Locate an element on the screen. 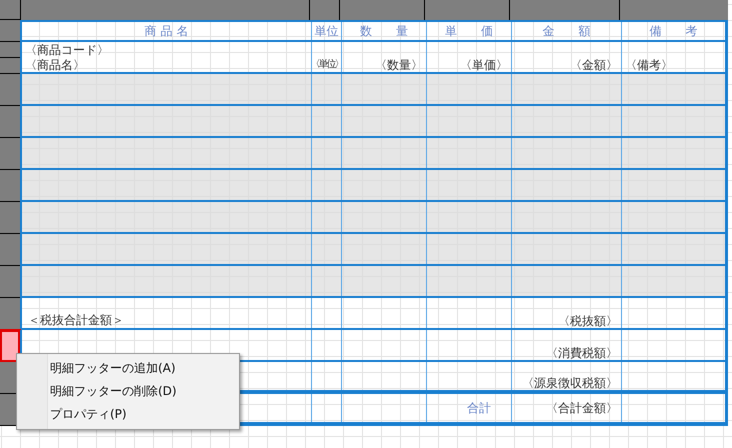 Image resolution: width=732 pixels, height=448 pixels. footer-label: ＜税抜合計金額＞ is located at coordinates (76, 320).